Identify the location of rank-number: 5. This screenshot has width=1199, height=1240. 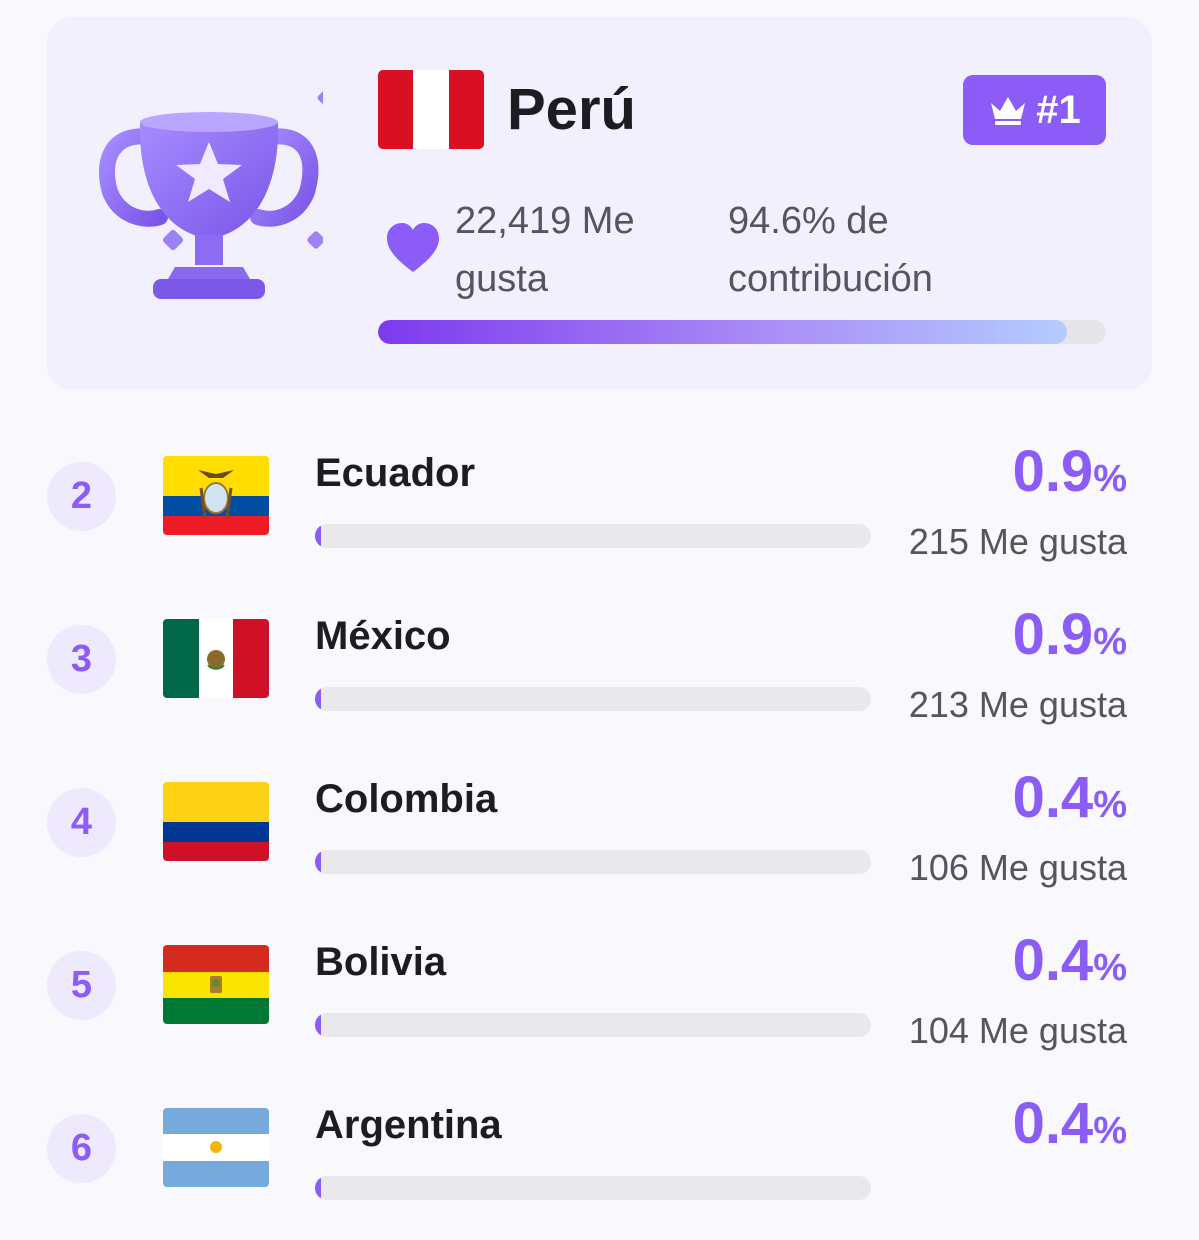
(81, 985).